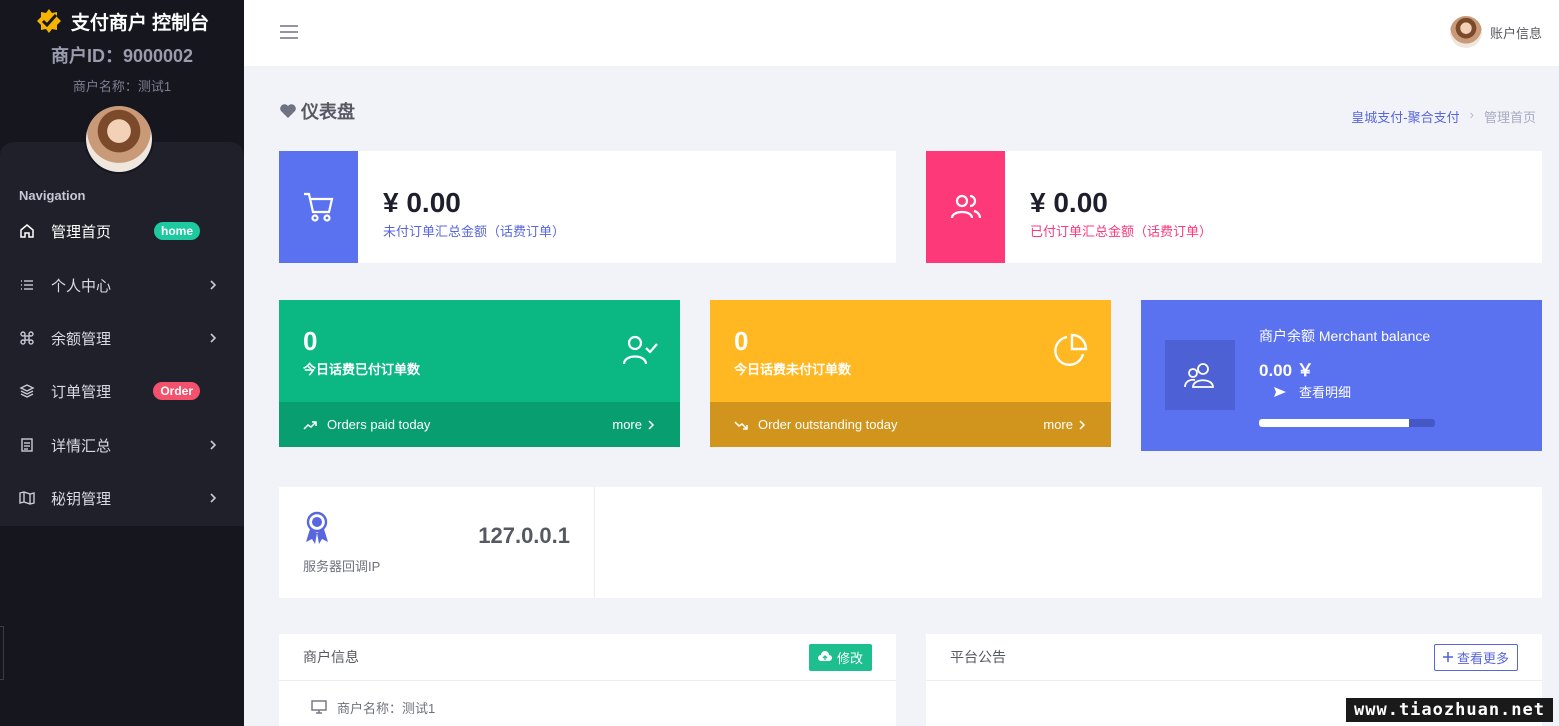 Image resolution: width=1559 pixels, height=726 pixels. I want to click on sidebar-item-profile: 个人中心, so click(122, 285).